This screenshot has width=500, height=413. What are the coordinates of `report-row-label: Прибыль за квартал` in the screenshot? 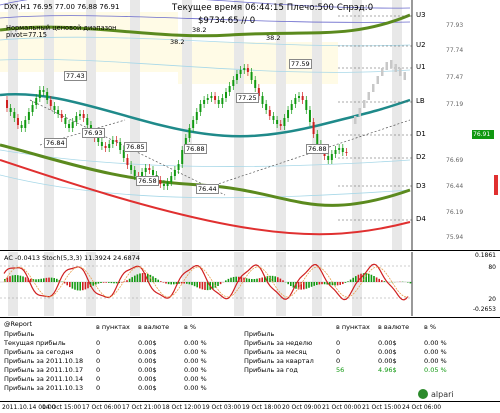 It's located at (279, 361).